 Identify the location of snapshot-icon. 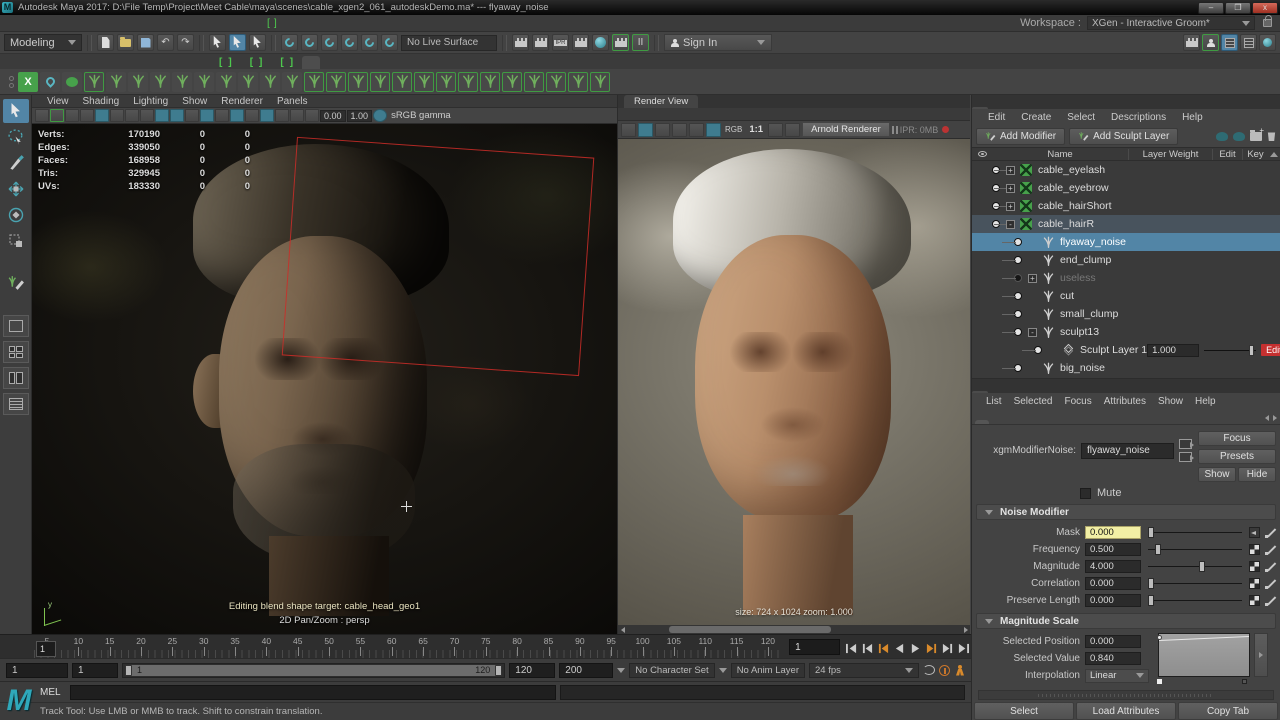
(662, 129).